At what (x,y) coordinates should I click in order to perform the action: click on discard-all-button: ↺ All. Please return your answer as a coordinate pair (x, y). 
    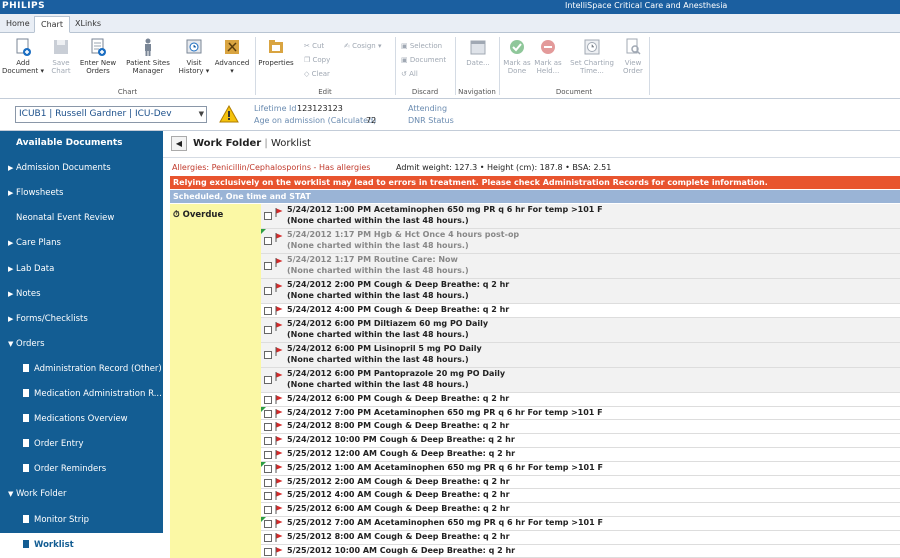
    Looking at the image, I should click on (409, 74).